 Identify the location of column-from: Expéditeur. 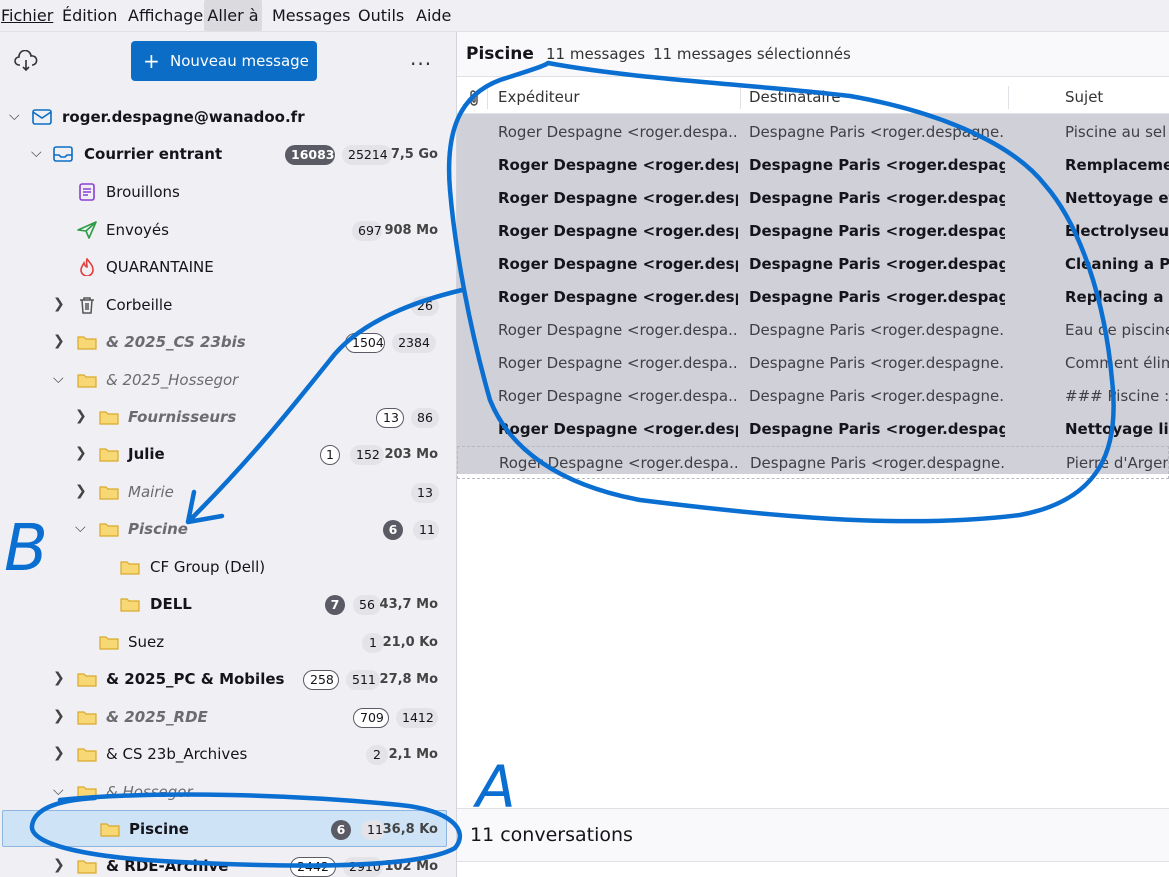
(539, 97).